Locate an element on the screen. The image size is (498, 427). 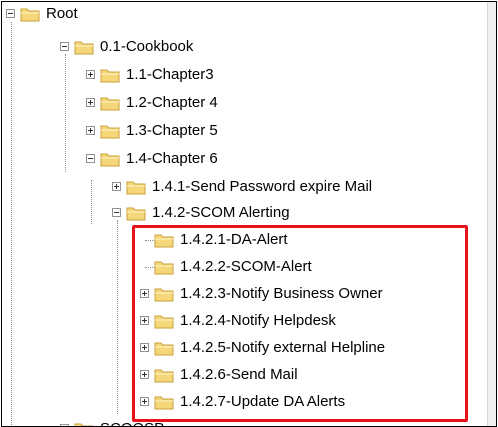
tree-node-label: 1.4.2-SCOM Alerting is located at coordinates (221, 213).